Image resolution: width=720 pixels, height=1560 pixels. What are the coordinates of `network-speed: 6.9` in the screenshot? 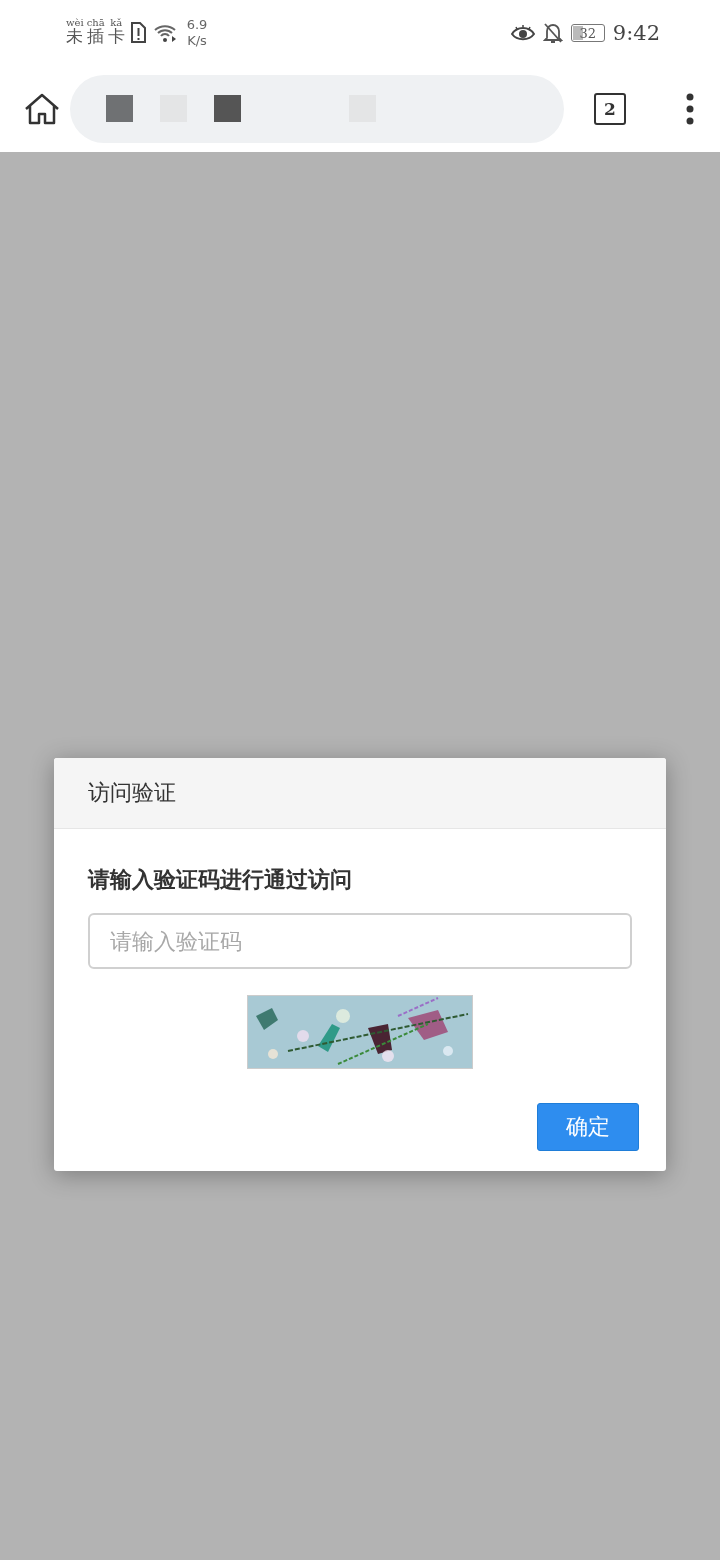 It's located at (197, 25).